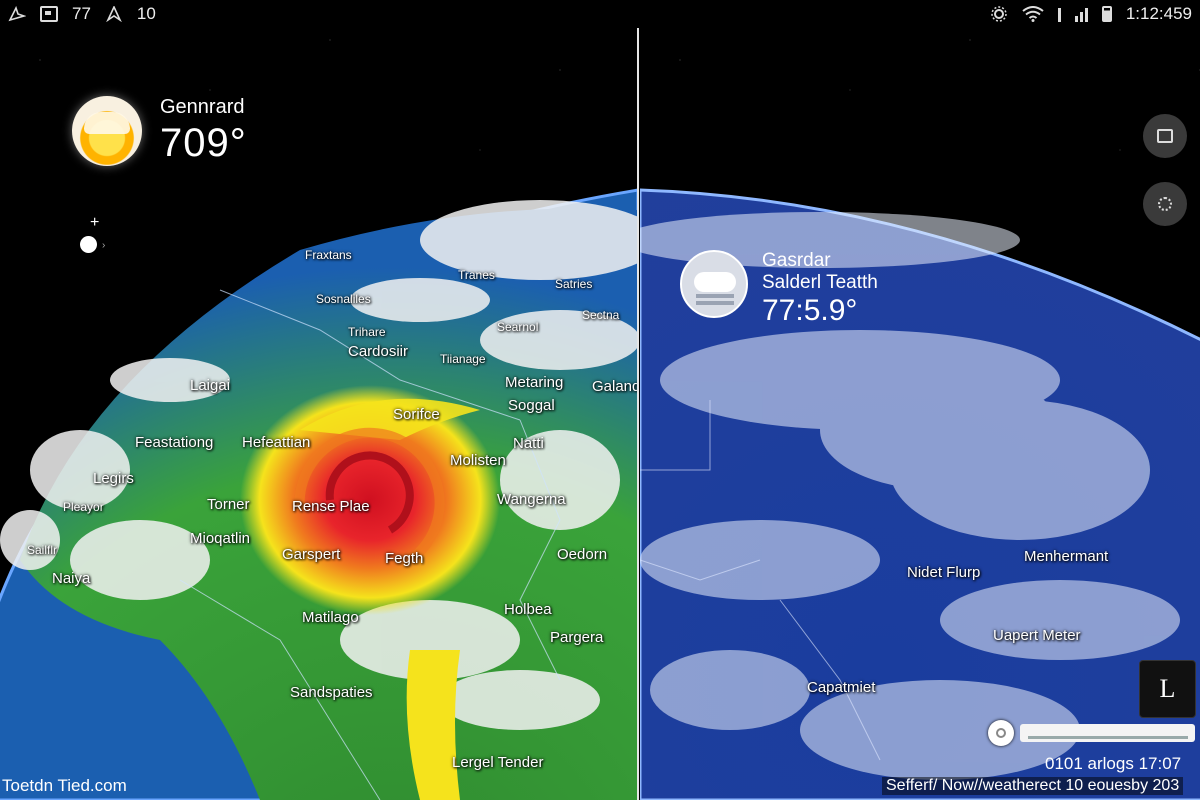 Image resolution: width=1200 pixels, height=800 pixels. I want to click on zoom-indicator-icon: ›, so click(104, 245).